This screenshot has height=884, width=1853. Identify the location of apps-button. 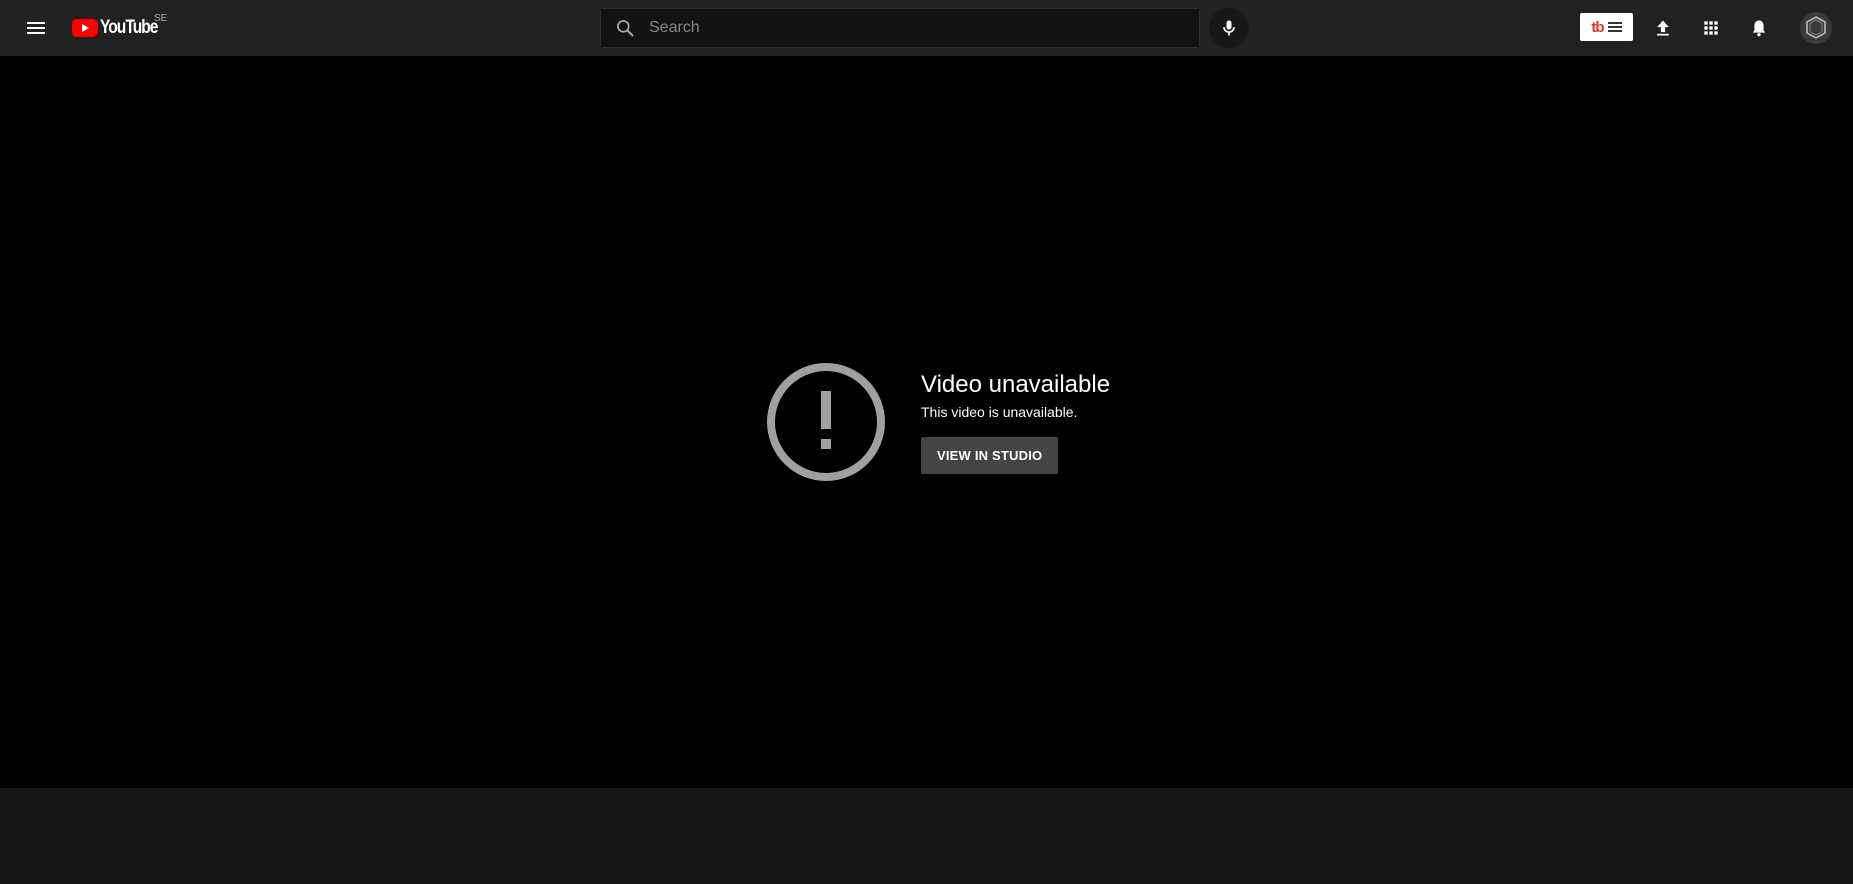
(1711, 28).